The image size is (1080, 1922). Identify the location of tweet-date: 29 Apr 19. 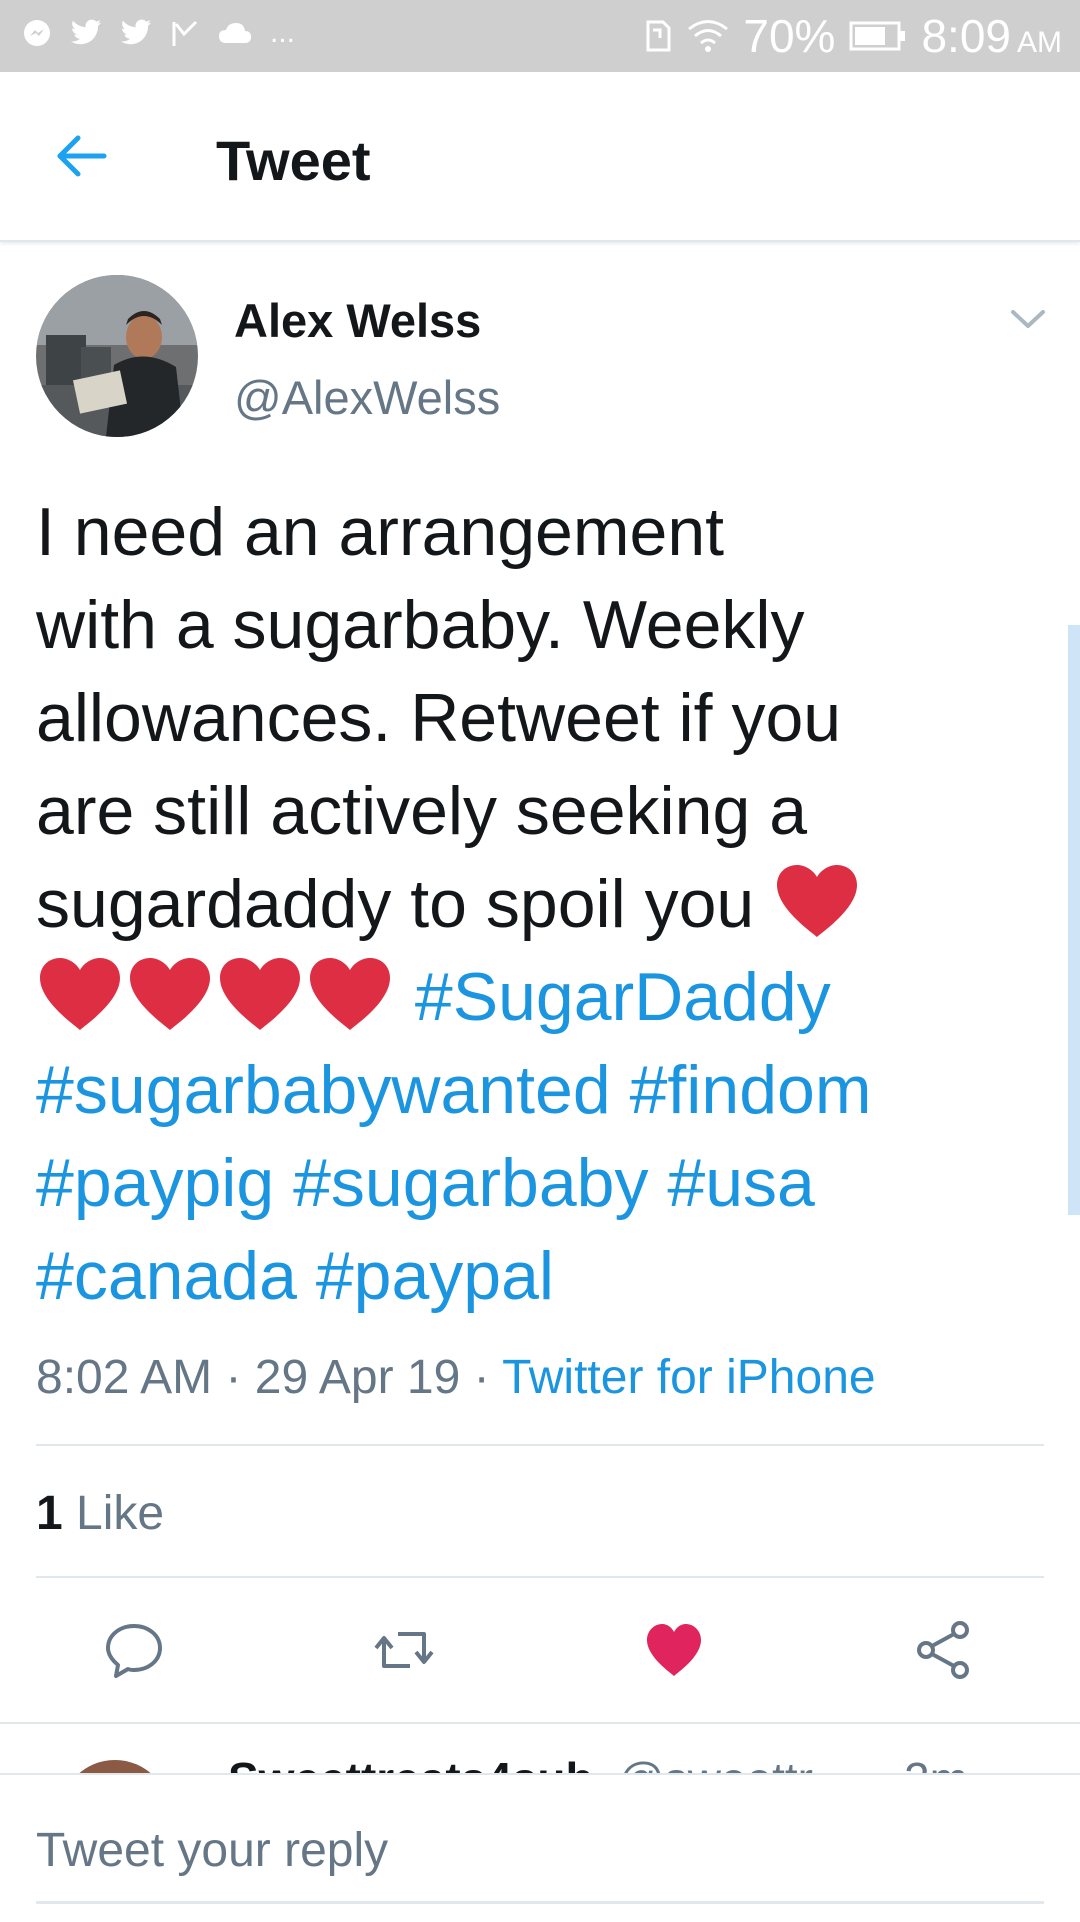
(357, 1377).